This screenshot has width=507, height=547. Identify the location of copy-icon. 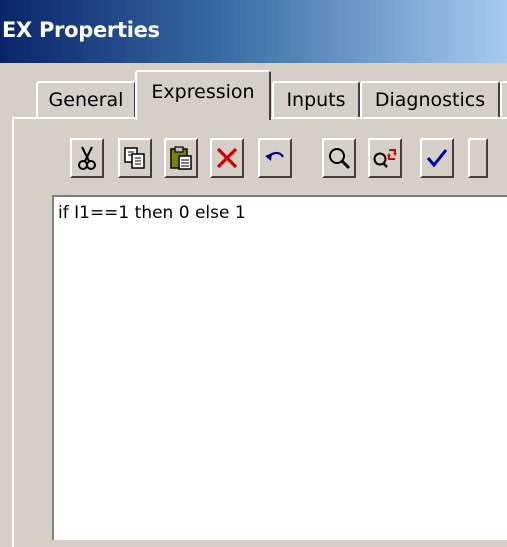
(134, 158).